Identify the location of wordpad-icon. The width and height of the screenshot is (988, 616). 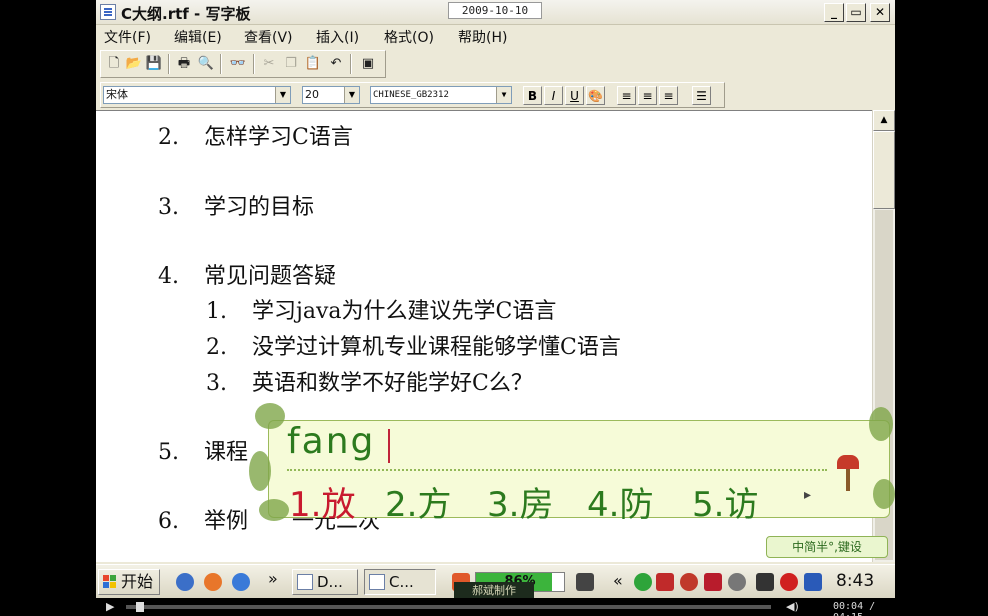
(108, 12).